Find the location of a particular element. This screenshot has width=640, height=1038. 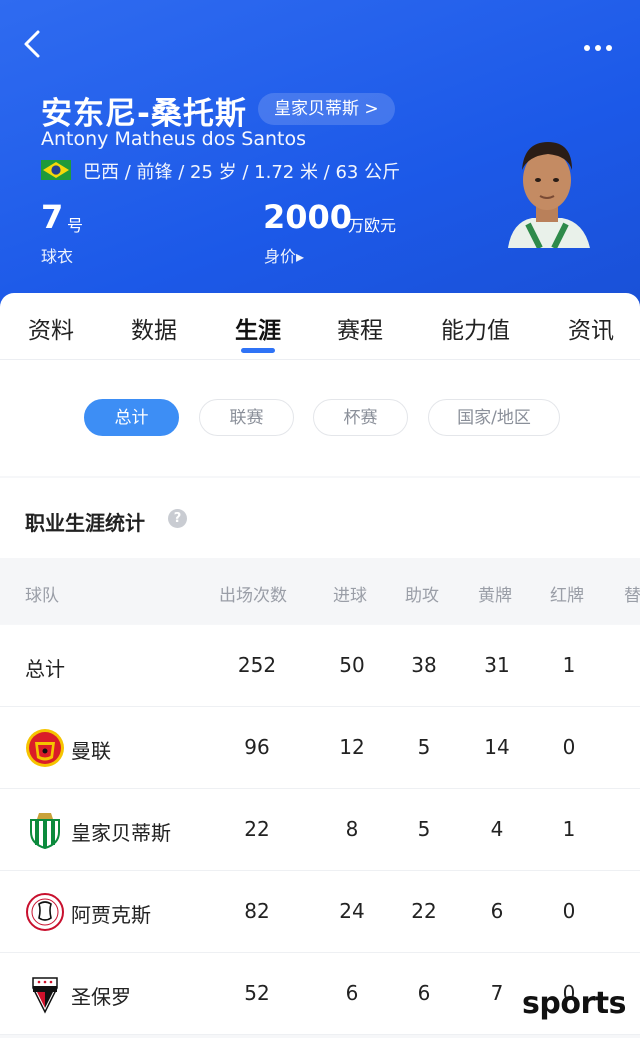

goals-cell: 8 is located at coordinates (352, 829).